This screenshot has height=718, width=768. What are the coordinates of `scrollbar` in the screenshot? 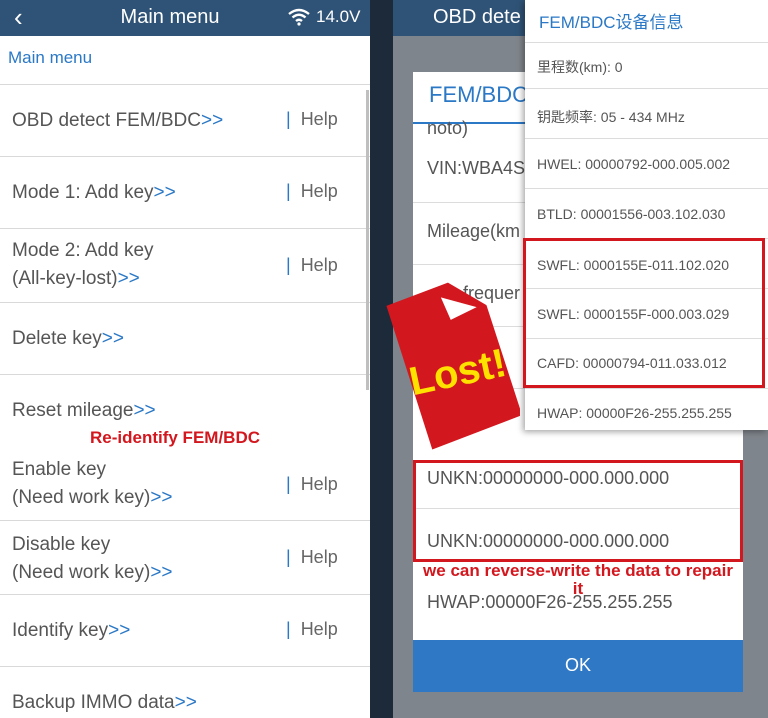 It's located at (367, 240).